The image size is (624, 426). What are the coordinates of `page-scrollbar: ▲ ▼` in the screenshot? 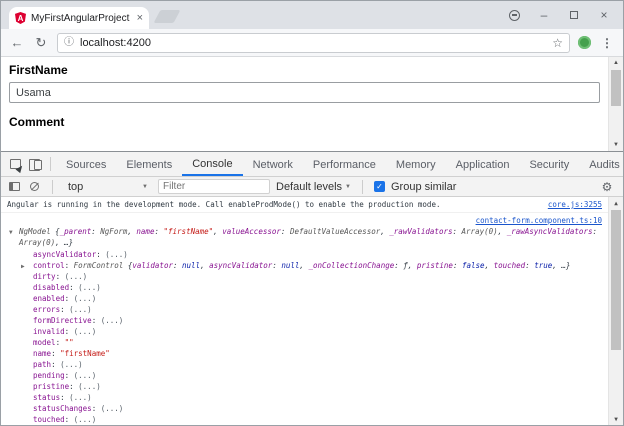 It's located at (615, 104).